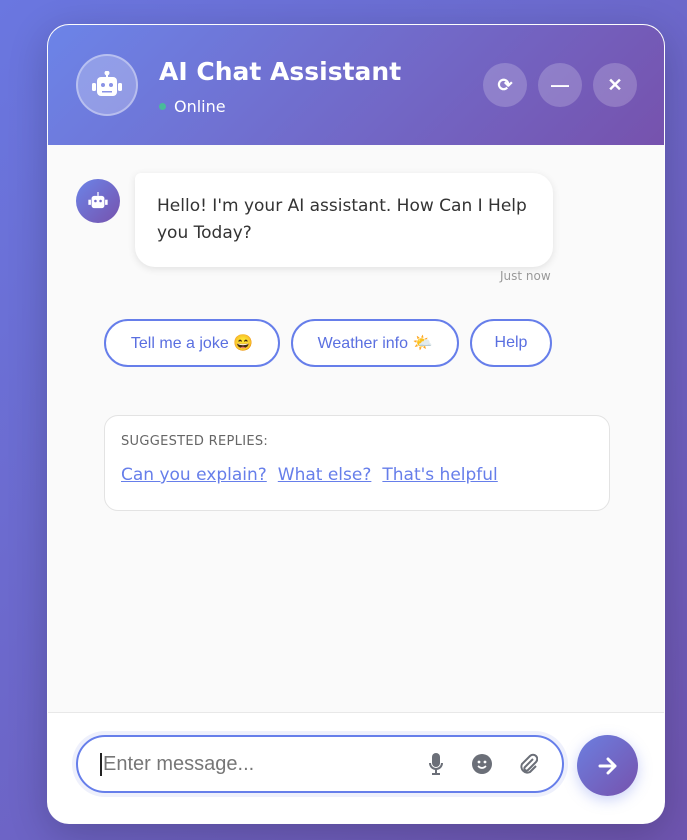  I want to click on minus-icon: —, so click(560, 84).